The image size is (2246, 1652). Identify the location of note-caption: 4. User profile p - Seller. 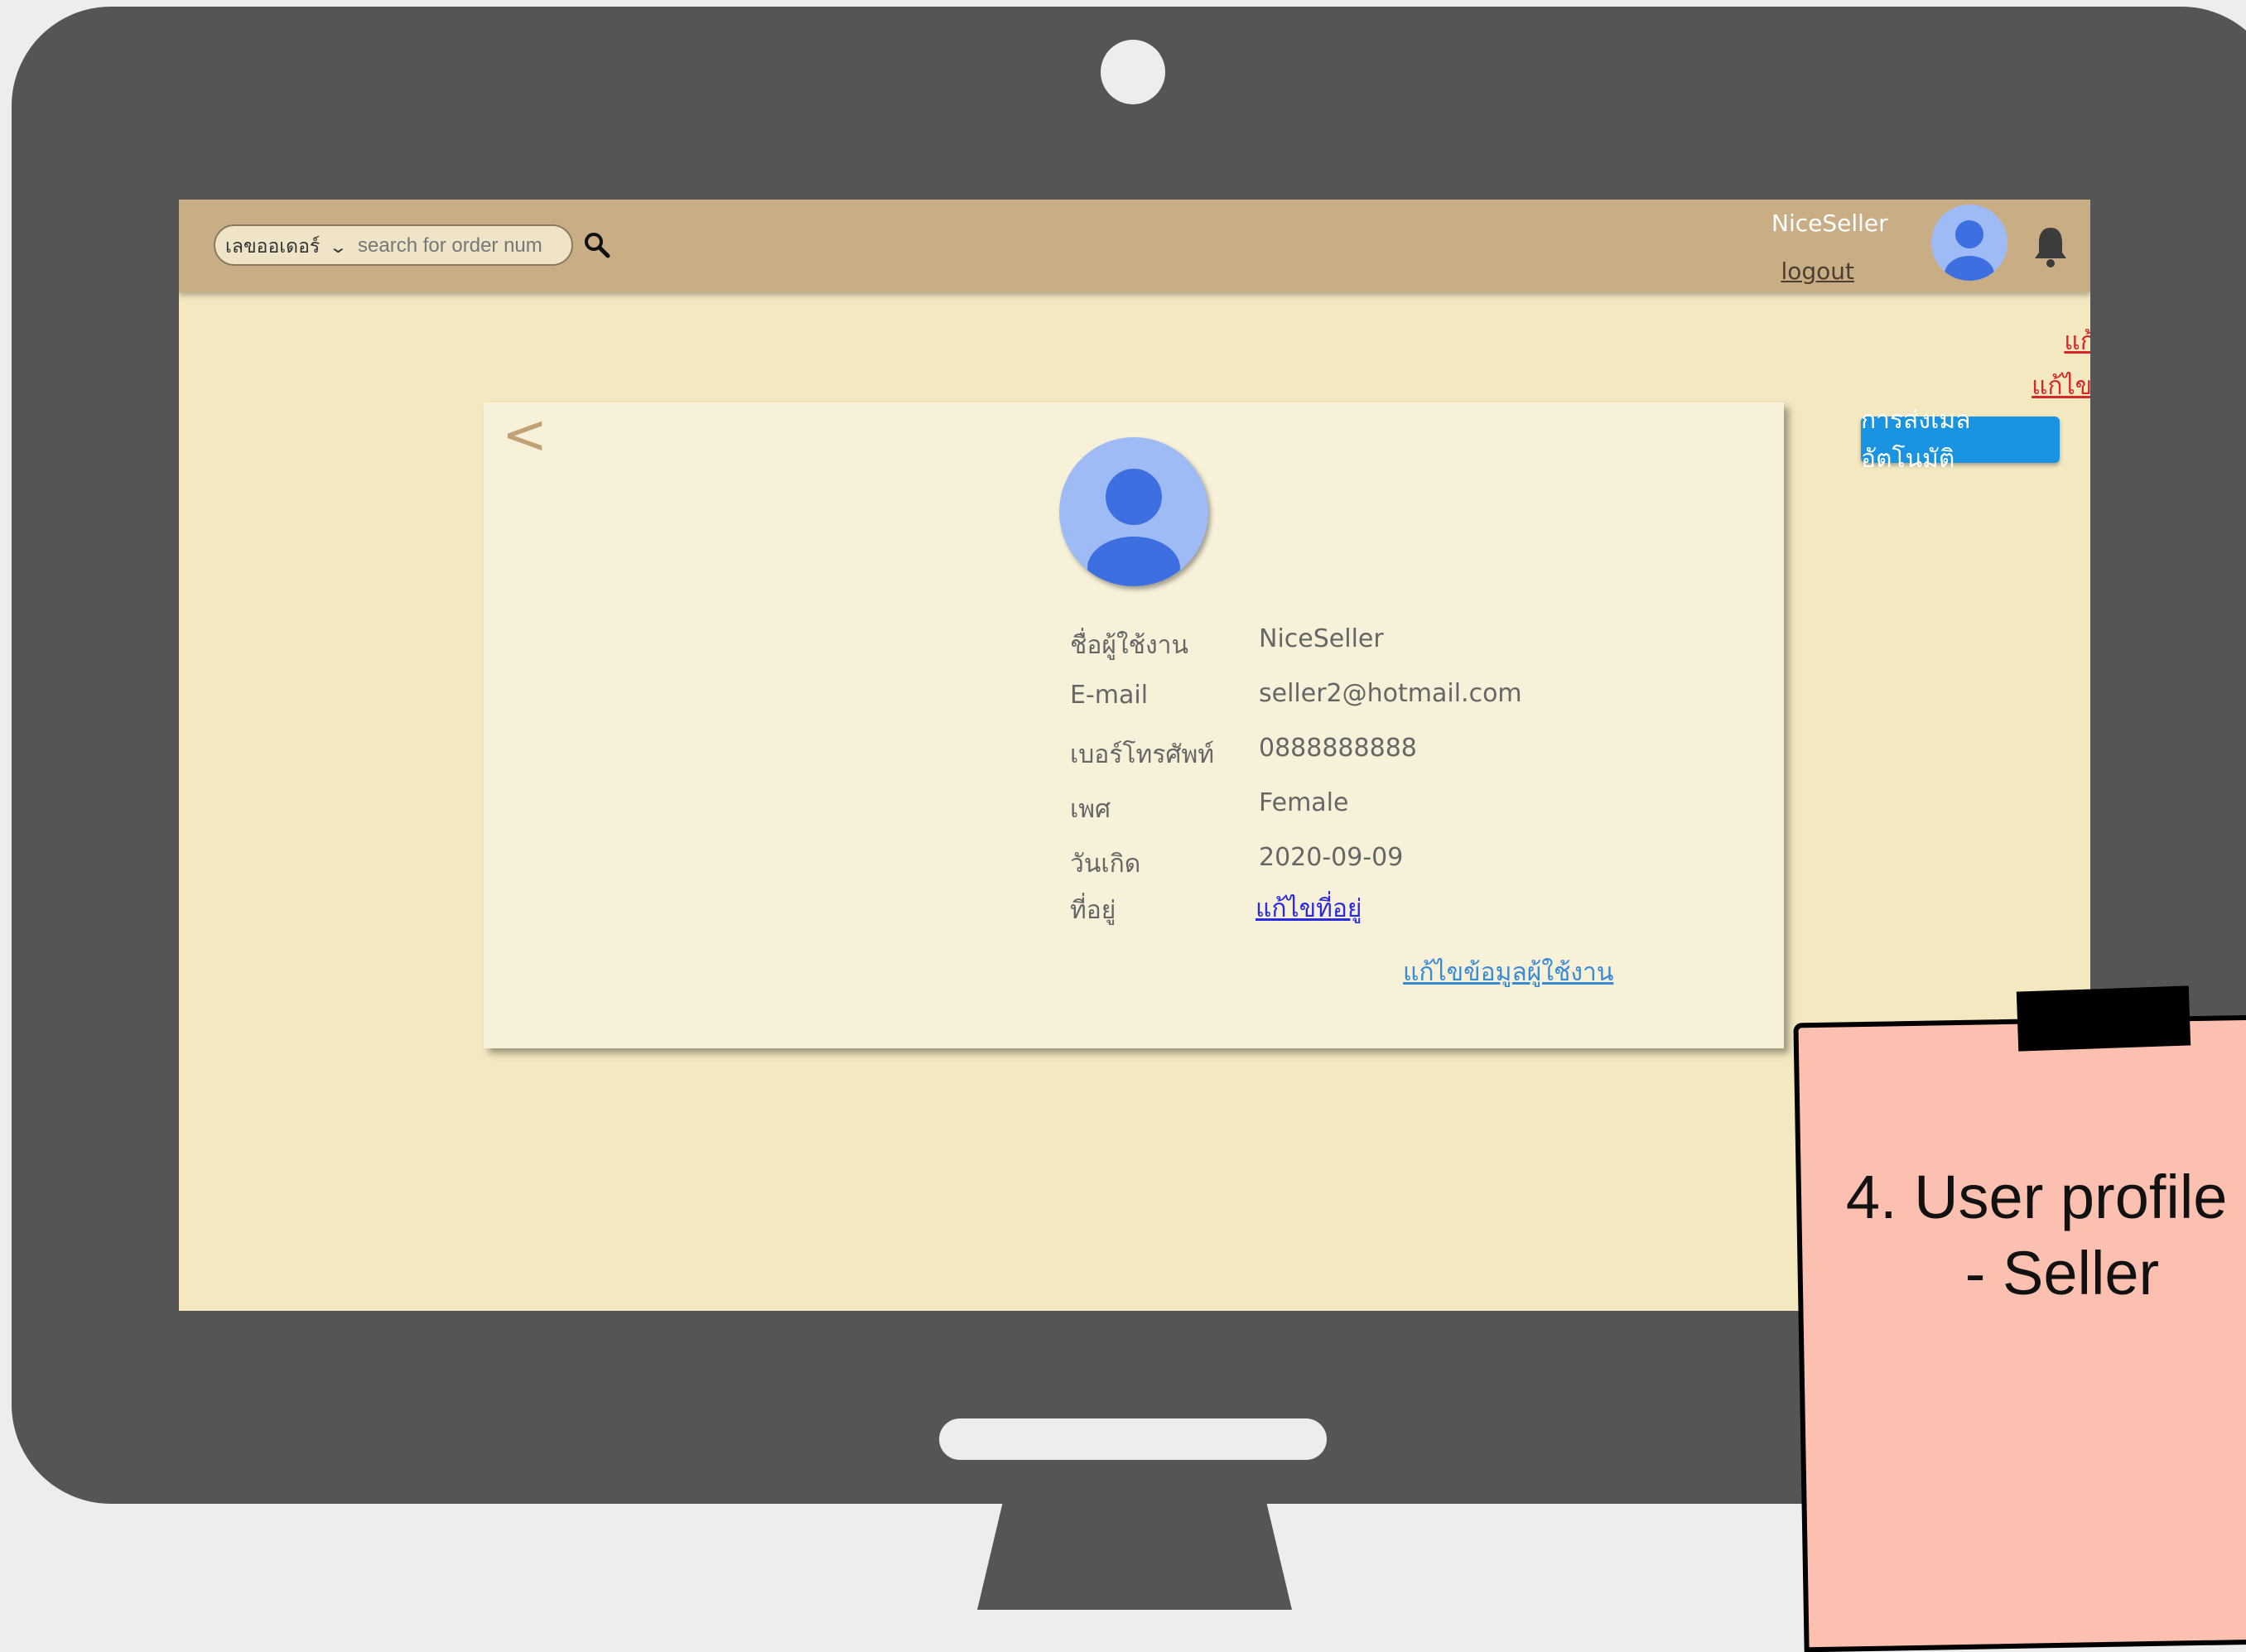
(2046, 1235).